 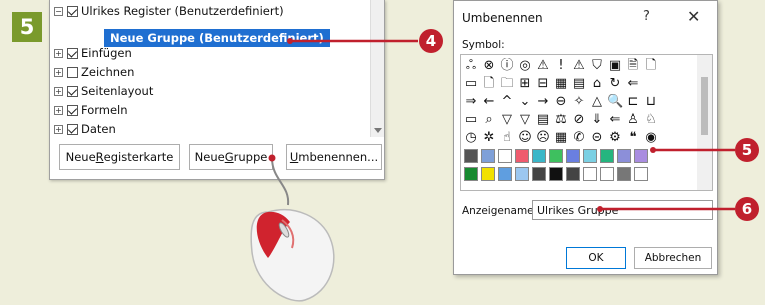 What do you see at coordinates (747, 150) in the screenshot?
I see `callout-5: 5` at bounding box center [747, 150].